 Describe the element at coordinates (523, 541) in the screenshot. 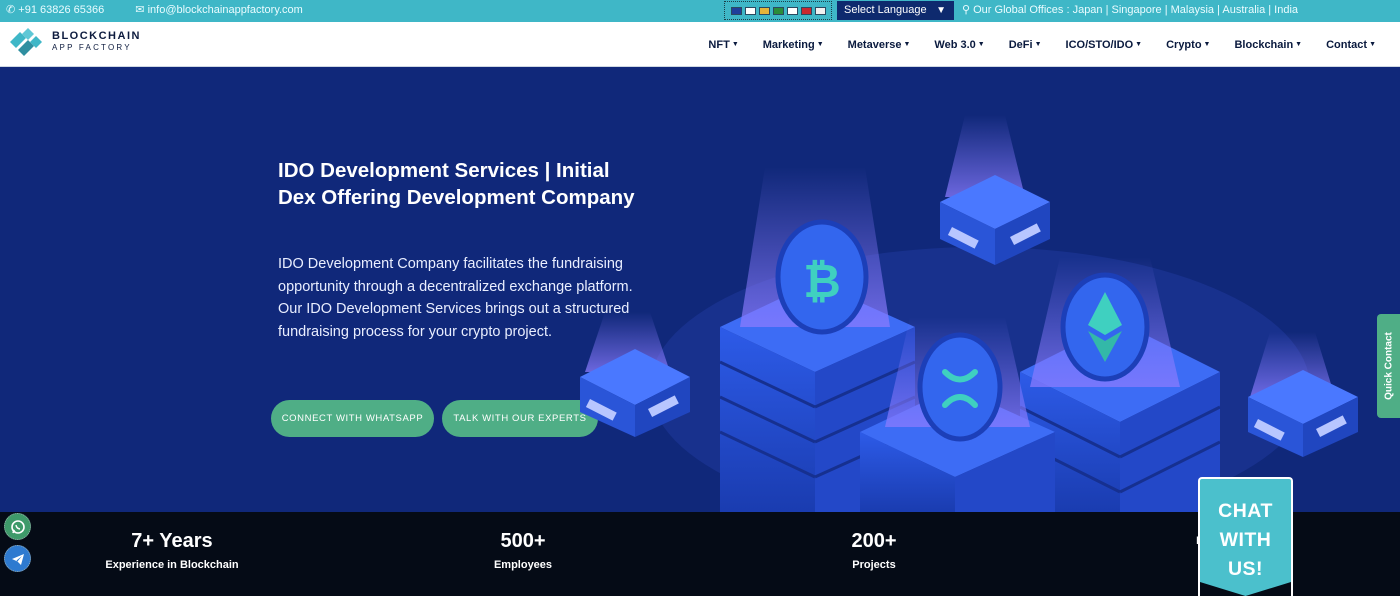

I see `stat-value: 500+` at that location.